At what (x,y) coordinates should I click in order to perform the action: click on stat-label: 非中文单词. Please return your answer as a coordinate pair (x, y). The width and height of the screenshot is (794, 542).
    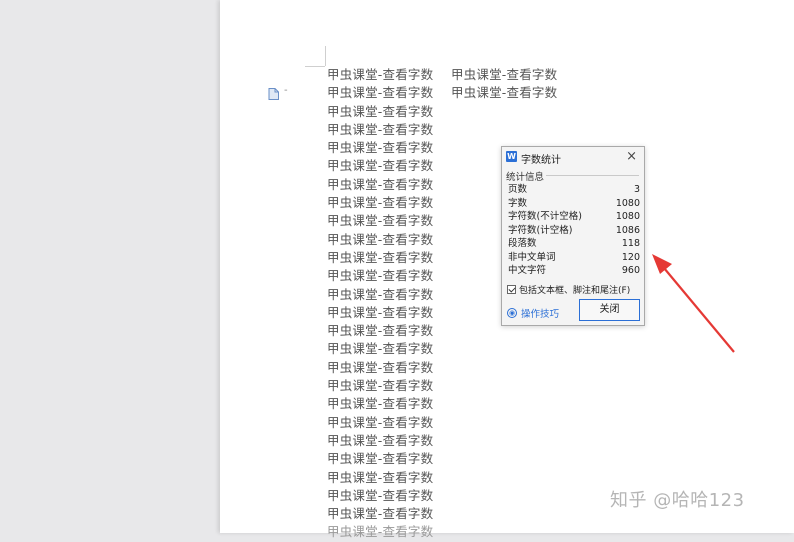
    Looking at the image, I should click on (532, 257).